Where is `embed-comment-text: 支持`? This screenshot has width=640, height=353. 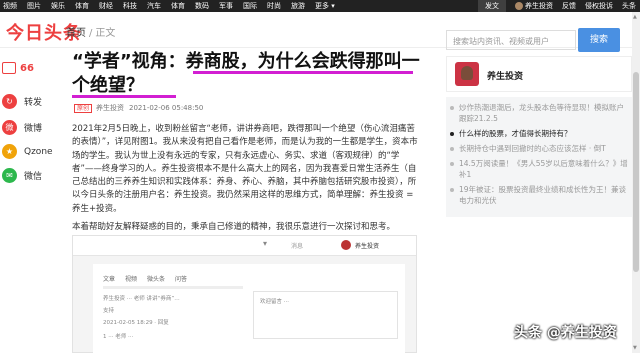
embed-comment-text: 支持 is located at coordinates (109, 311).